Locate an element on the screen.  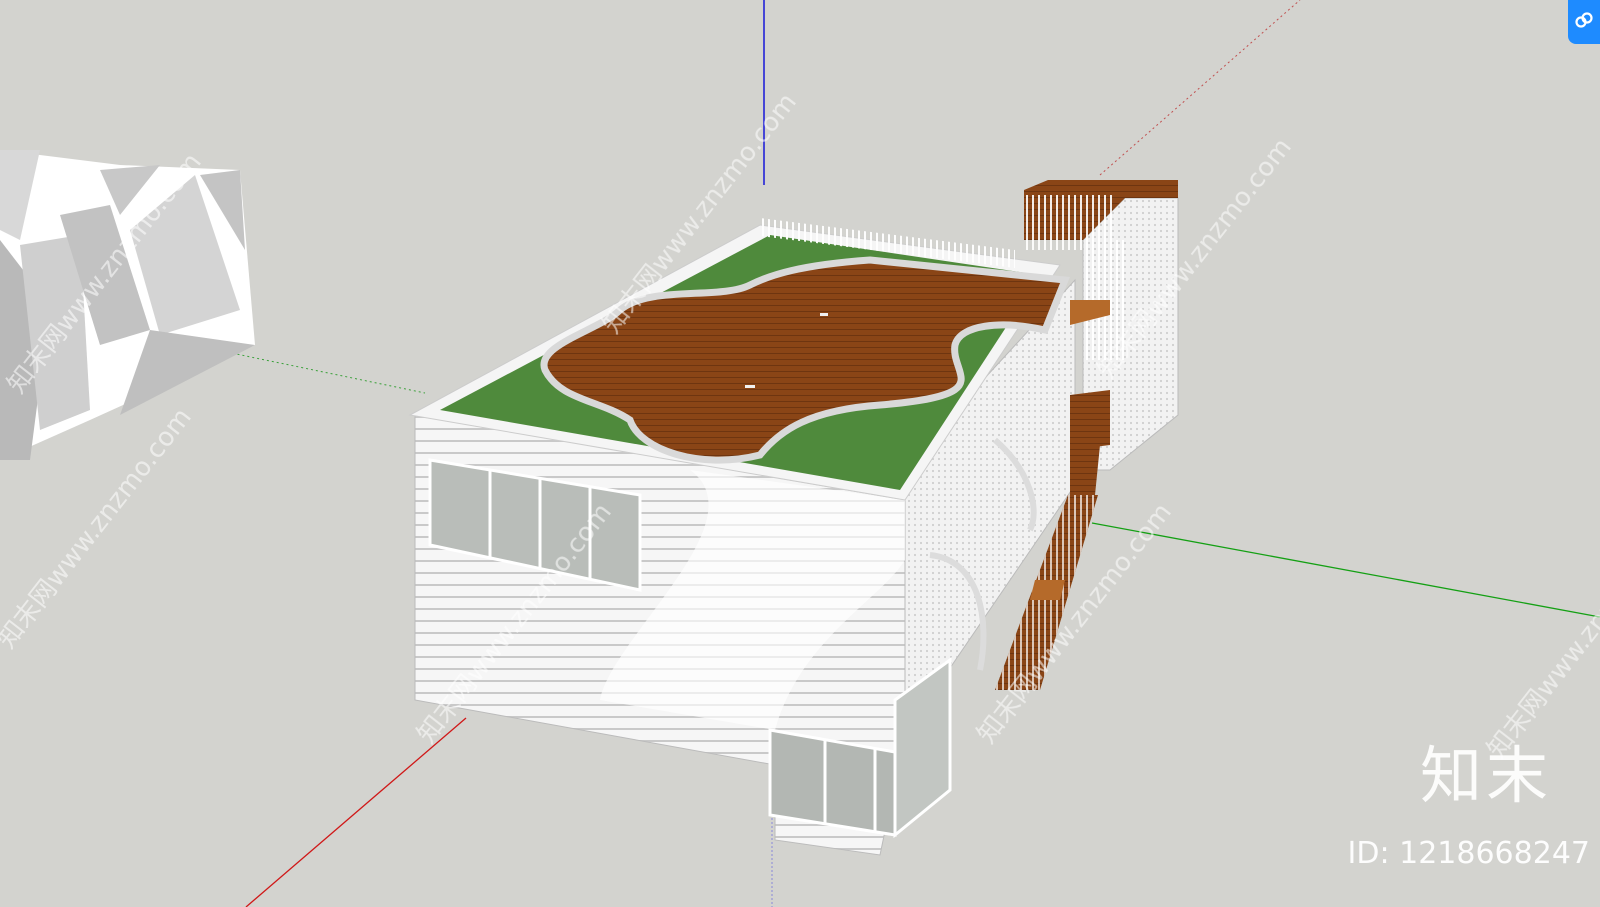
link-icon is located at coordinates (1584, 22).